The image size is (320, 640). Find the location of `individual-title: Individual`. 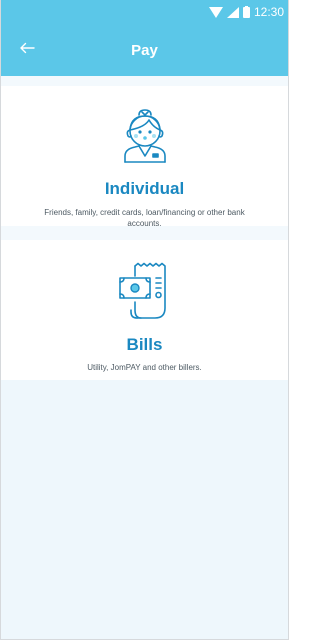

individual-title: Individual is located at coordinates (144, 188).